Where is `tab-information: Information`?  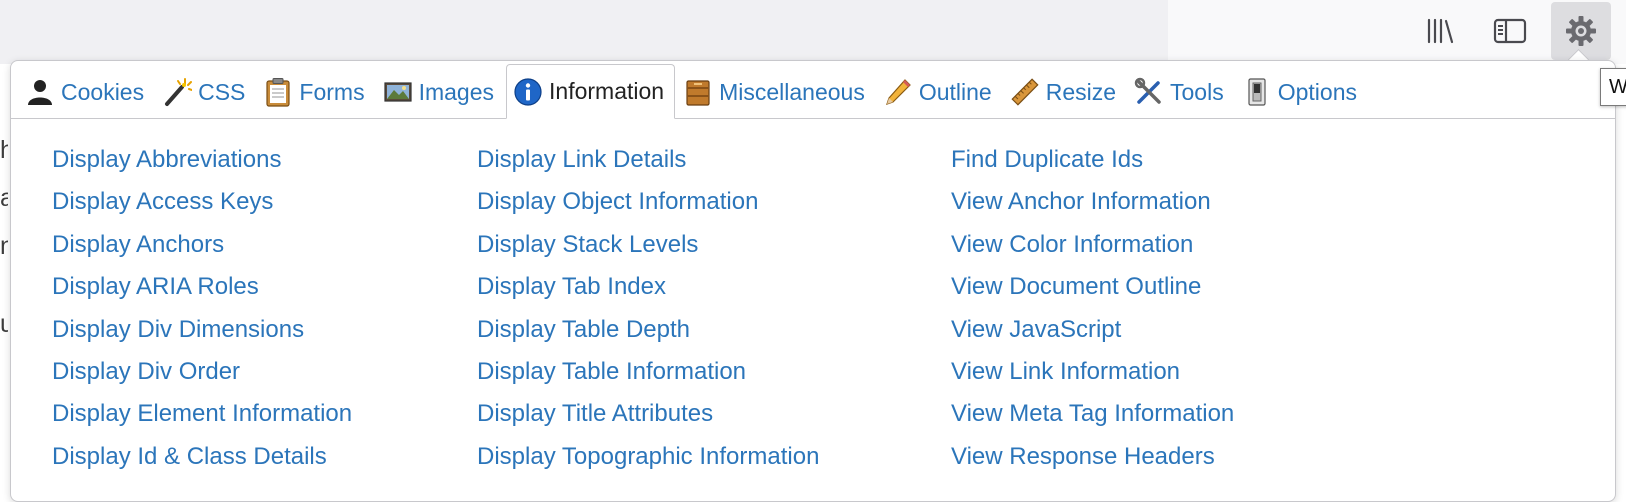
tab-information: Information is located at coordinates (591, 91).